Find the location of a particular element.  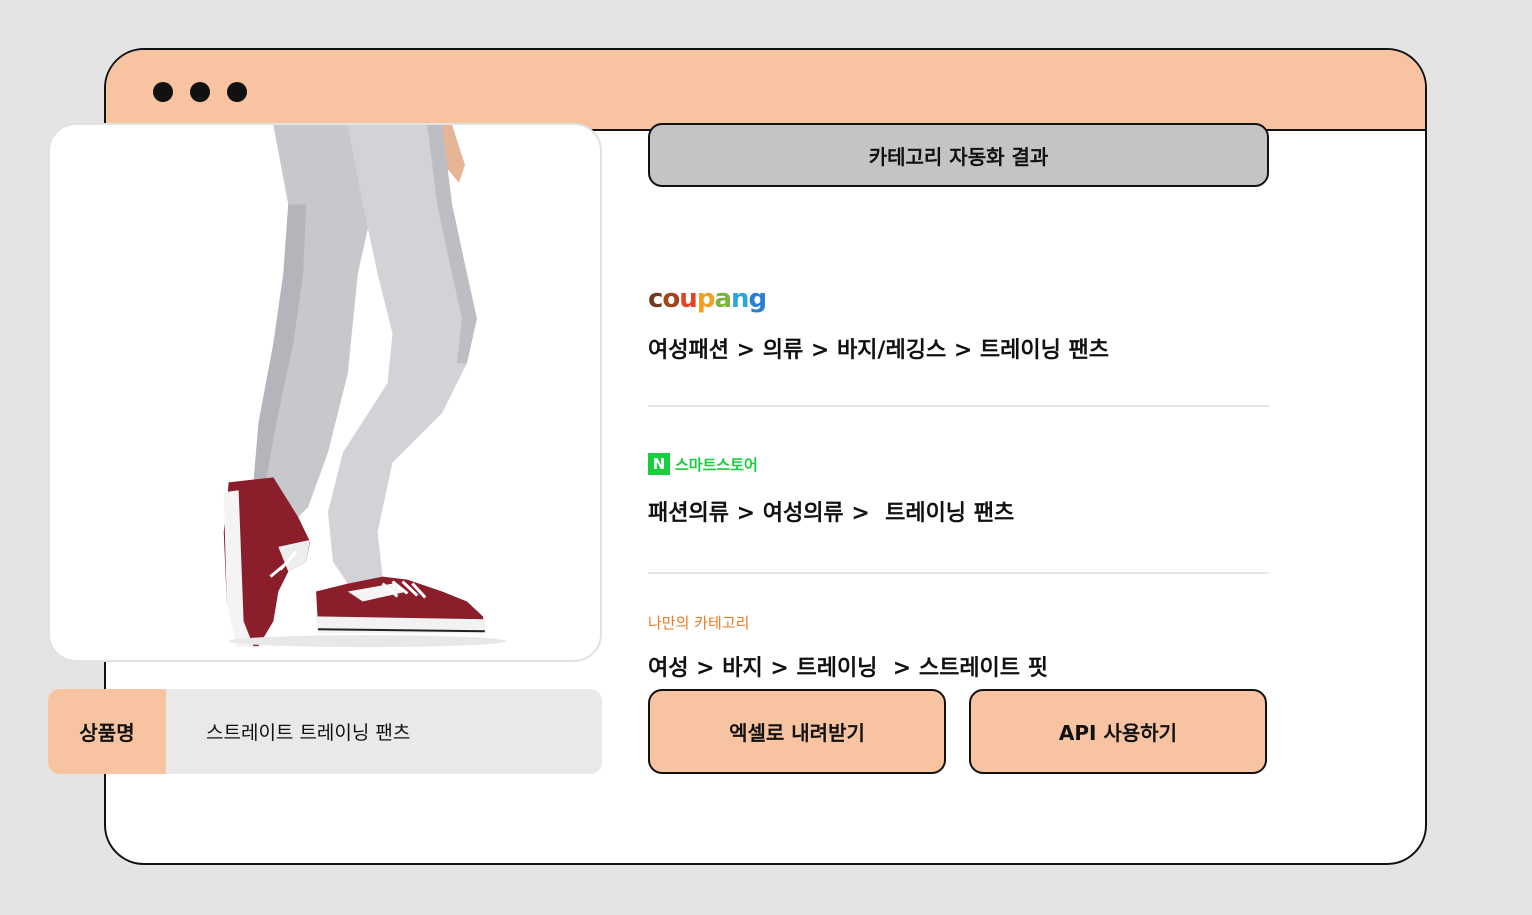

coupang-logo-letter: o is located at coordinates (671, 299).